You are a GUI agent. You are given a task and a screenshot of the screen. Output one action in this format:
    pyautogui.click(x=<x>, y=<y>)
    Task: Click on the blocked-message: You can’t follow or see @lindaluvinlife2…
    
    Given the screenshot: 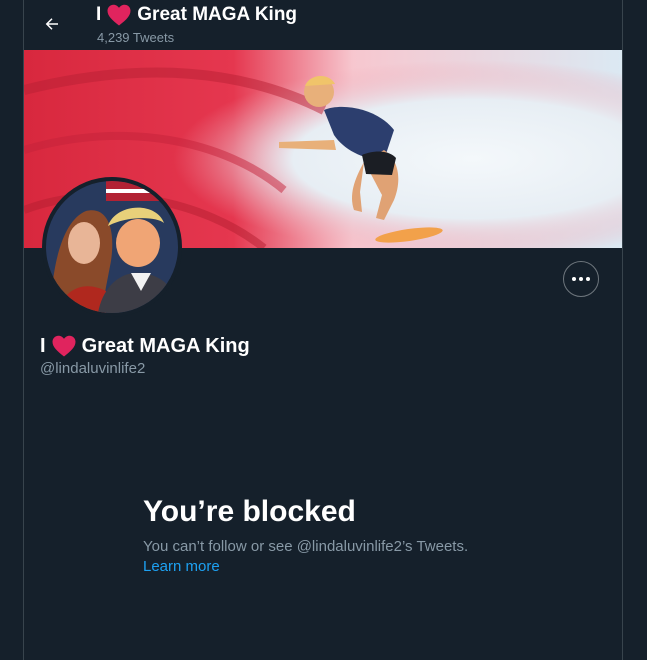 What is the action you would take?
    pyautogui.click(x=306, y=546)
    